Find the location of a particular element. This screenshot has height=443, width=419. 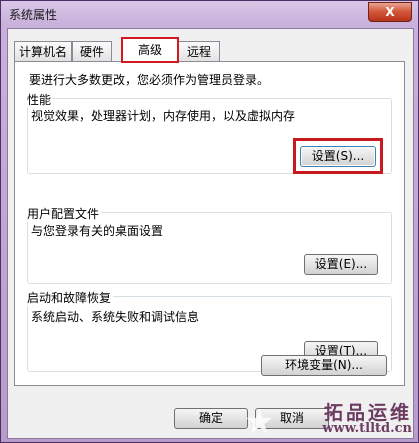

tab-computer-name: 计算机名 is located at coordinates (43, 51).